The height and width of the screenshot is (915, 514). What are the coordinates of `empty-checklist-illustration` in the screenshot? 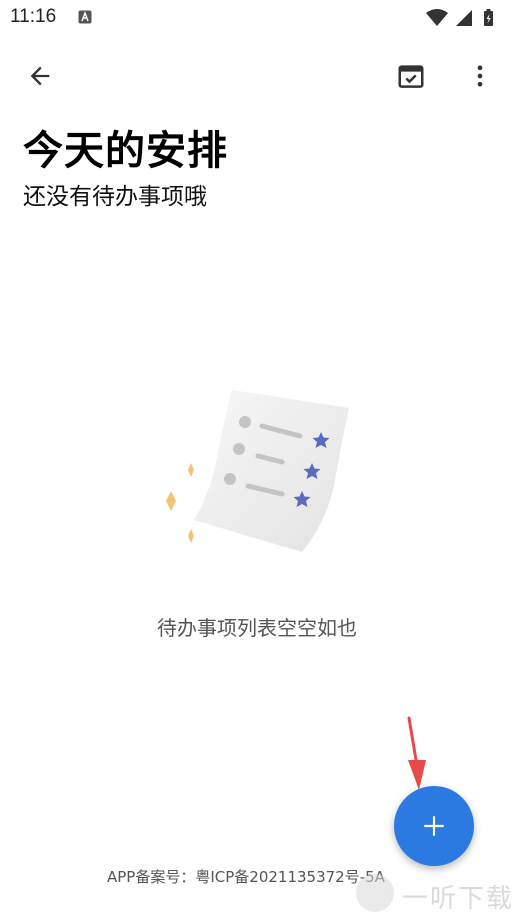 It's located at (257, 471).